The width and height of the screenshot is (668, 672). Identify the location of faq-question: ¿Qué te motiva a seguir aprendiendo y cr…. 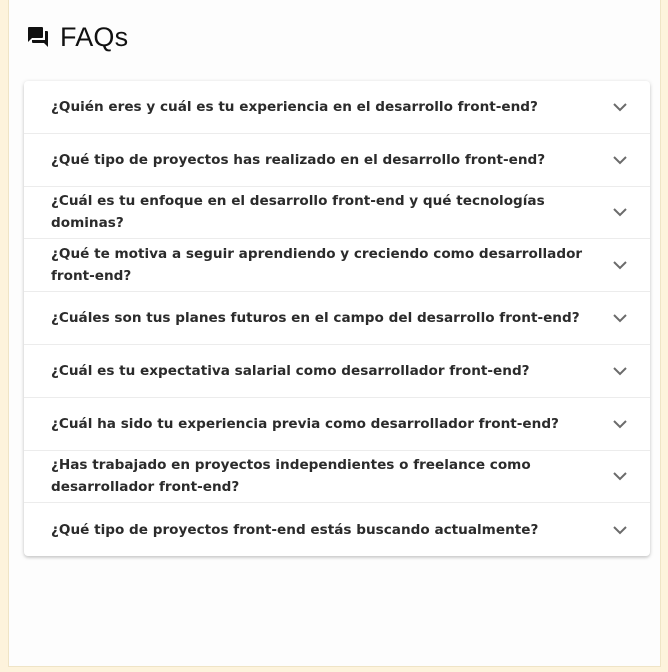
(317, 265).